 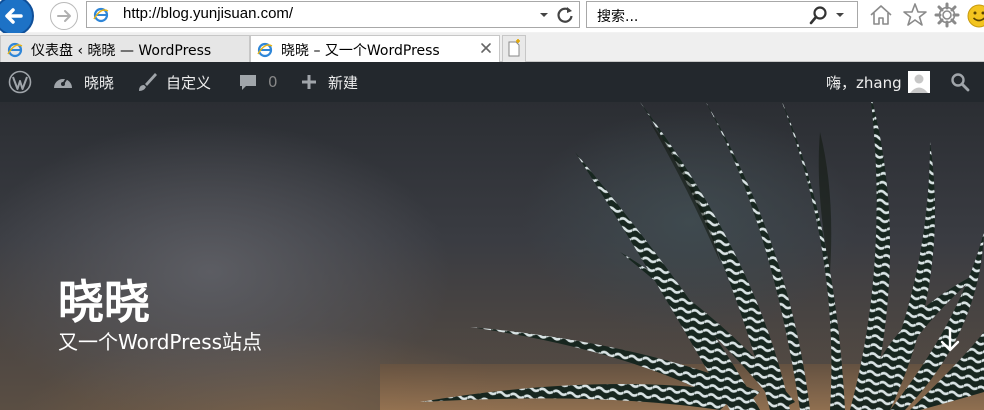 What do you see at coordinates (565, 15) in the screenshot?
I see `refresh-icon` at bounding box center [565, 15].